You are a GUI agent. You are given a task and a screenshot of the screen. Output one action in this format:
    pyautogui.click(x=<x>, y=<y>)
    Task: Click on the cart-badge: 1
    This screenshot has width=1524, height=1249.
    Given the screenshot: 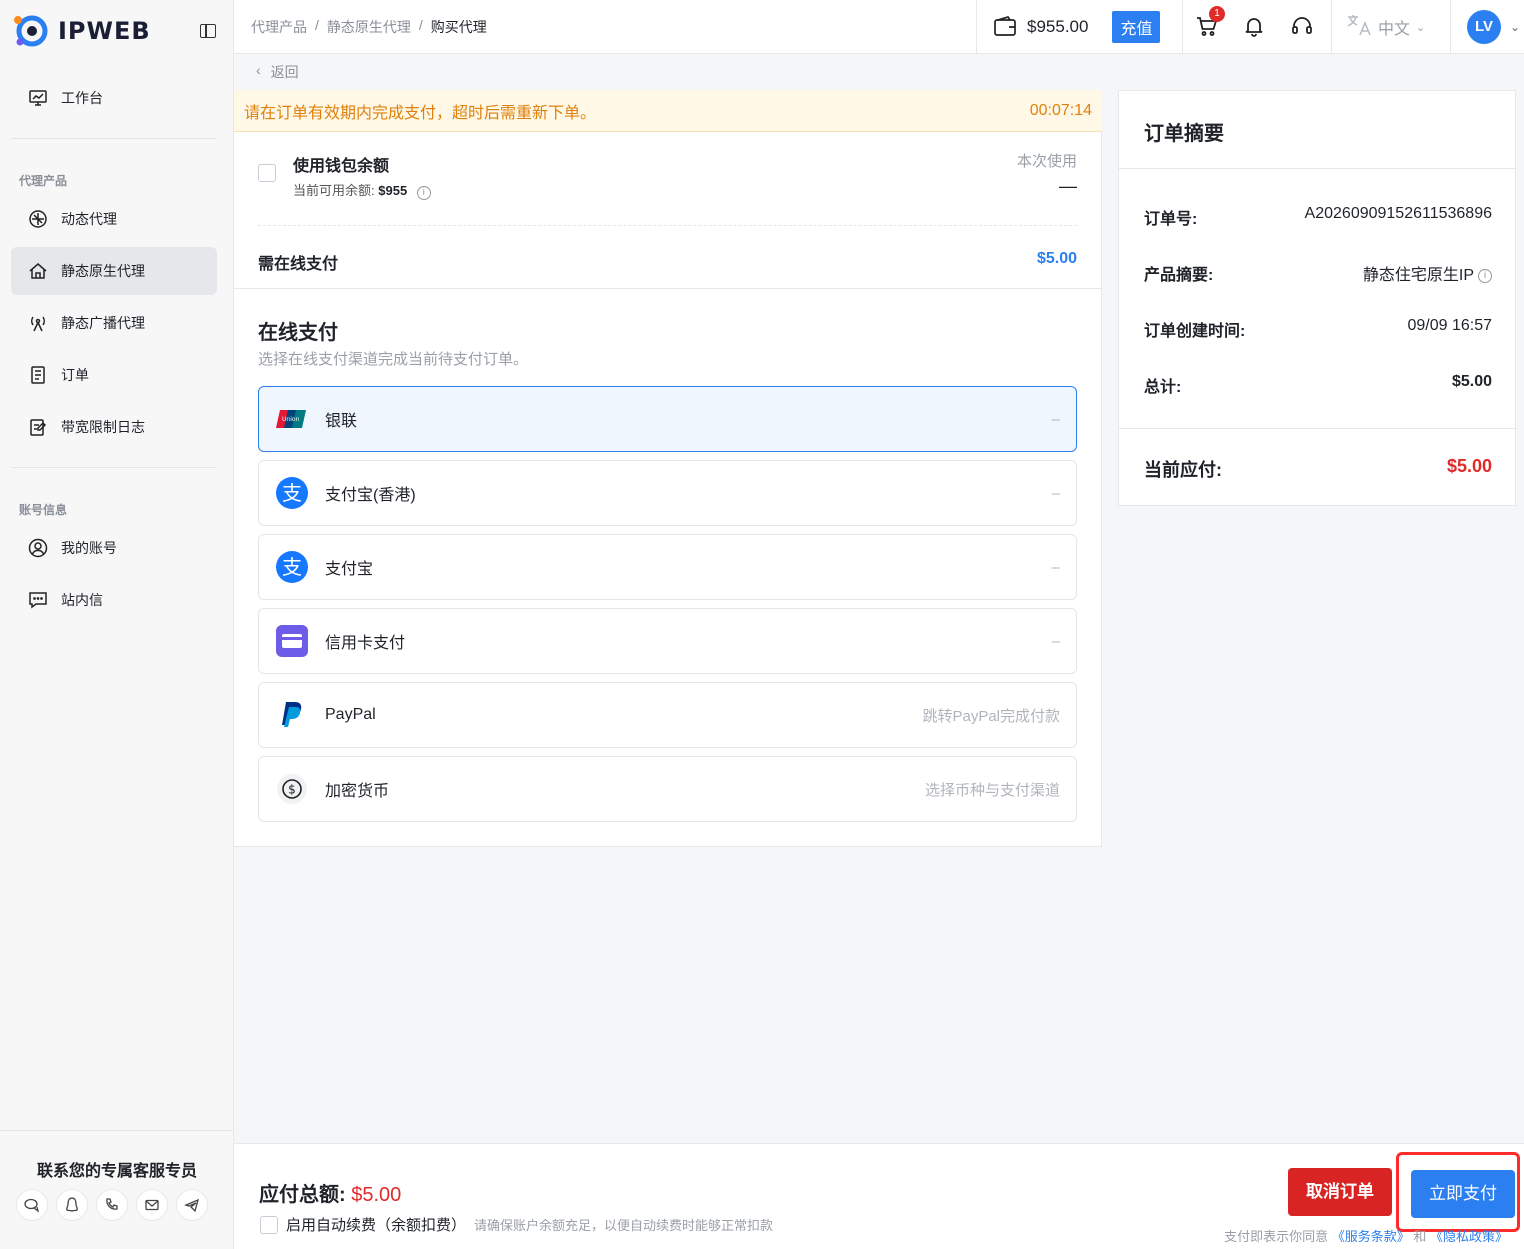 What is the action you would take?
    pyautogui.click(x=1217, y=14)
    